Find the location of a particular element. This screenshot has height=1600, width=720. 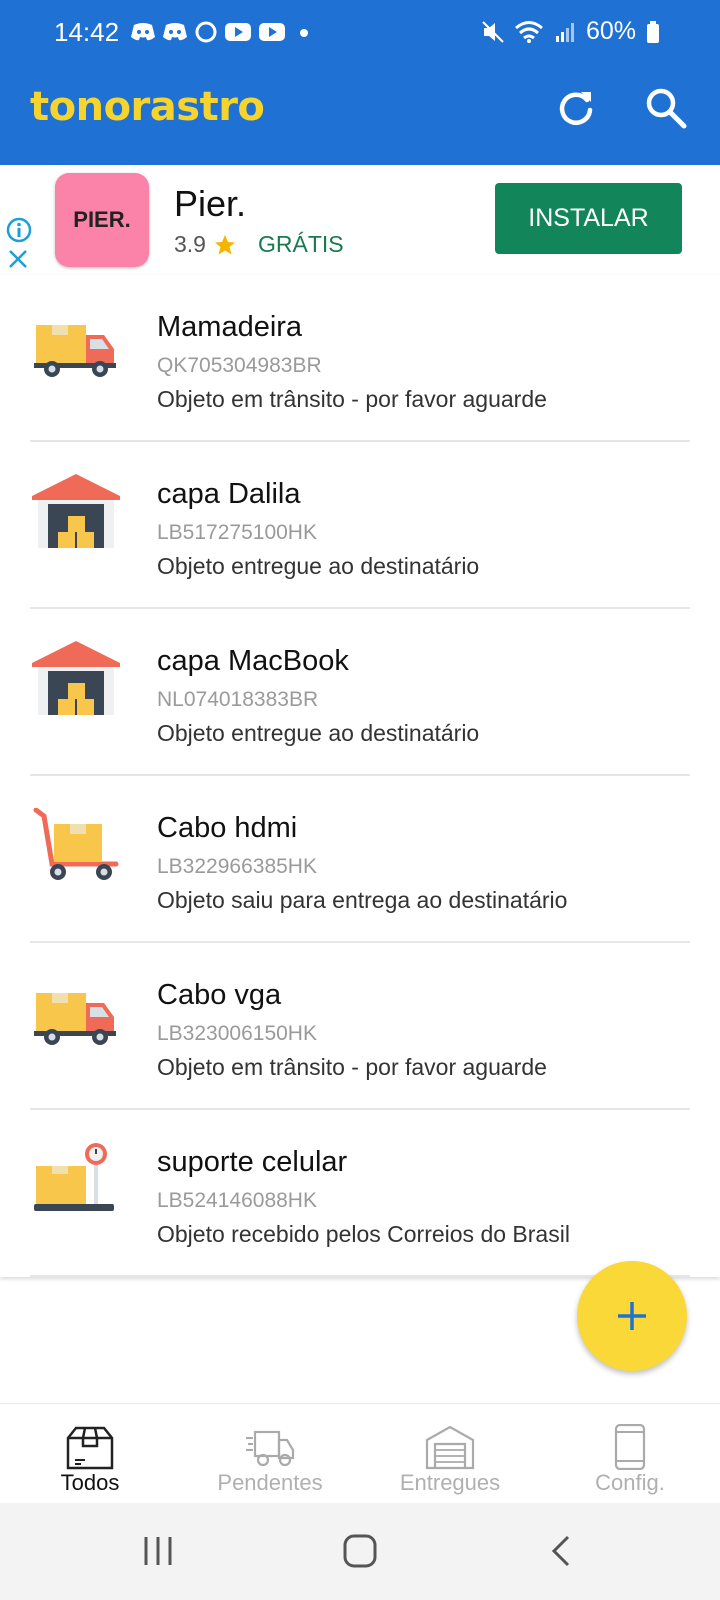

phone-icon is located at coordinates (630, 1447).